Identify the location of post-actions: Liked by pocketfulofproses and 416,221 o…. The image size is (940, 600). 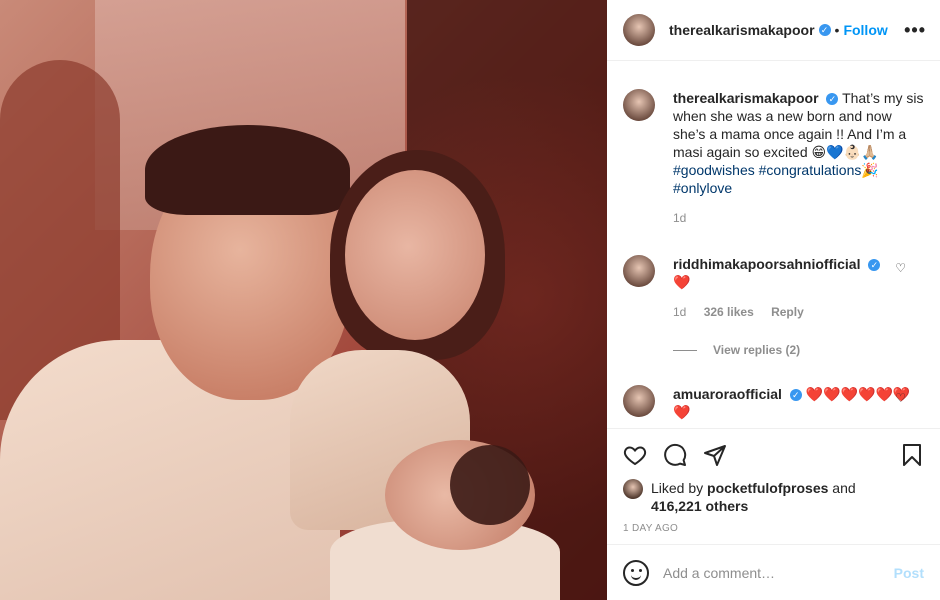
(773, 481).